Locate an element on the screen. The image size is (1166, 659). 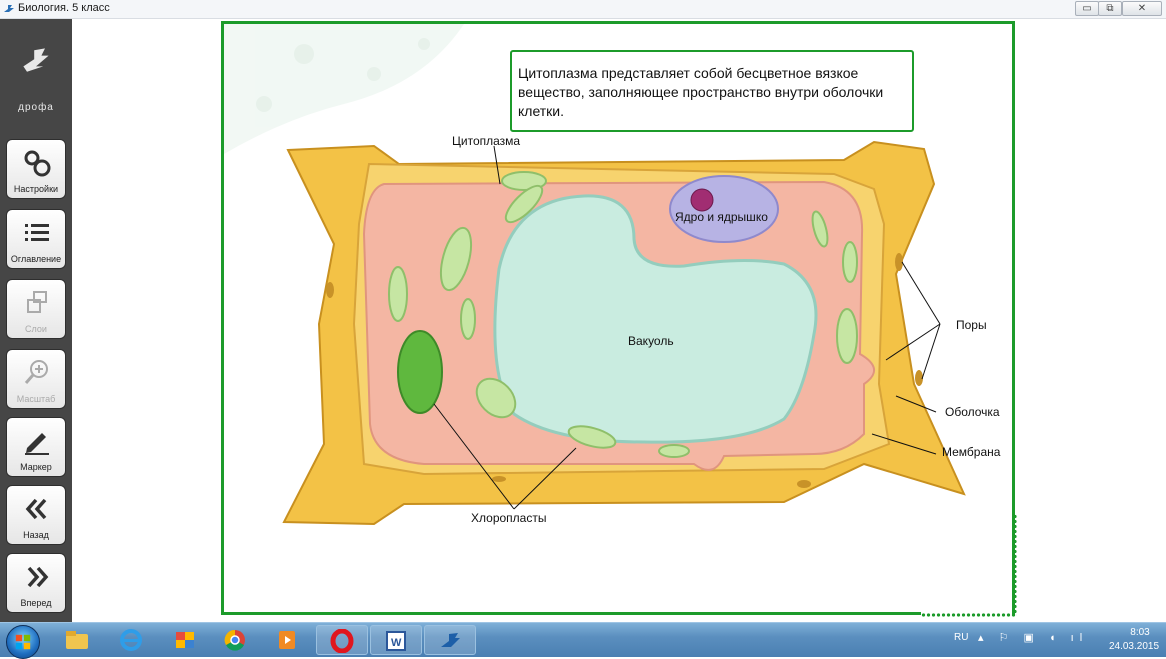
chrome-icon is located at coordinates (234, 640).